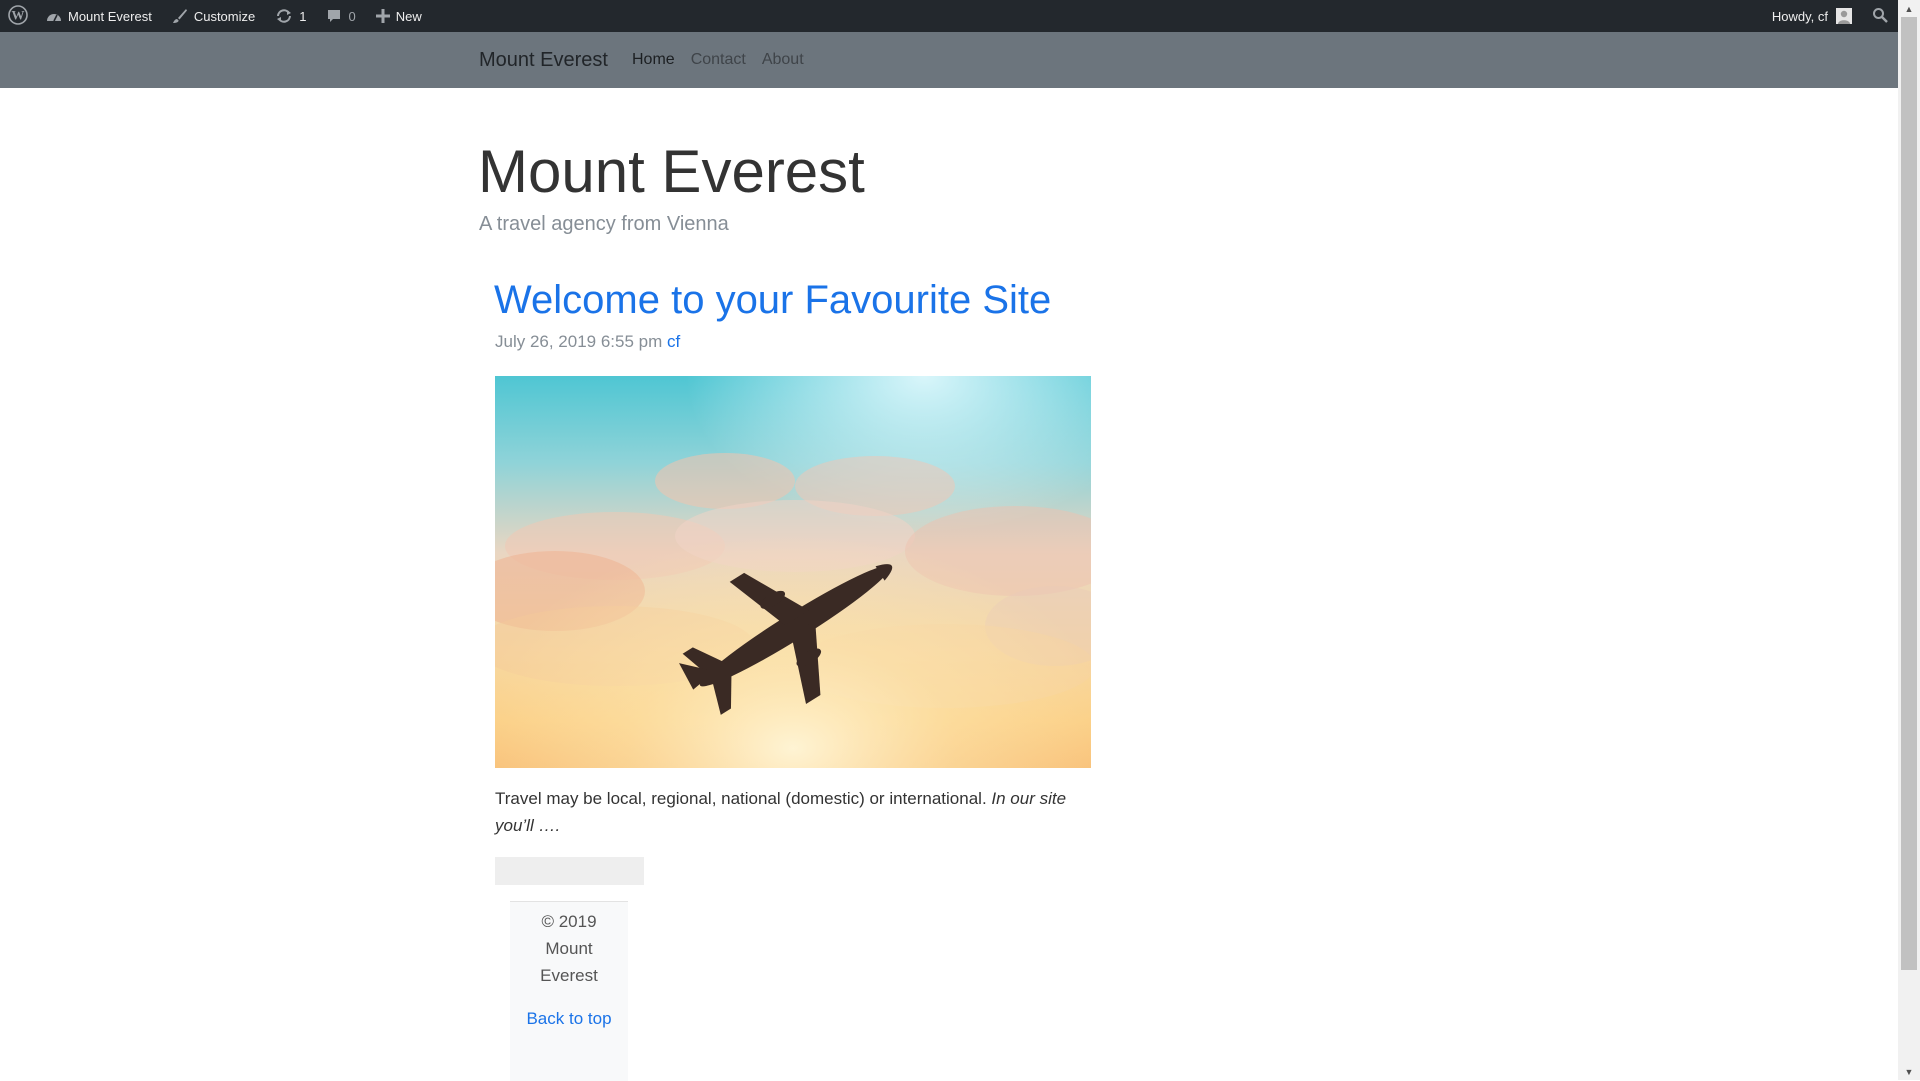  I want to click on new-label: New, so click(408, 16).